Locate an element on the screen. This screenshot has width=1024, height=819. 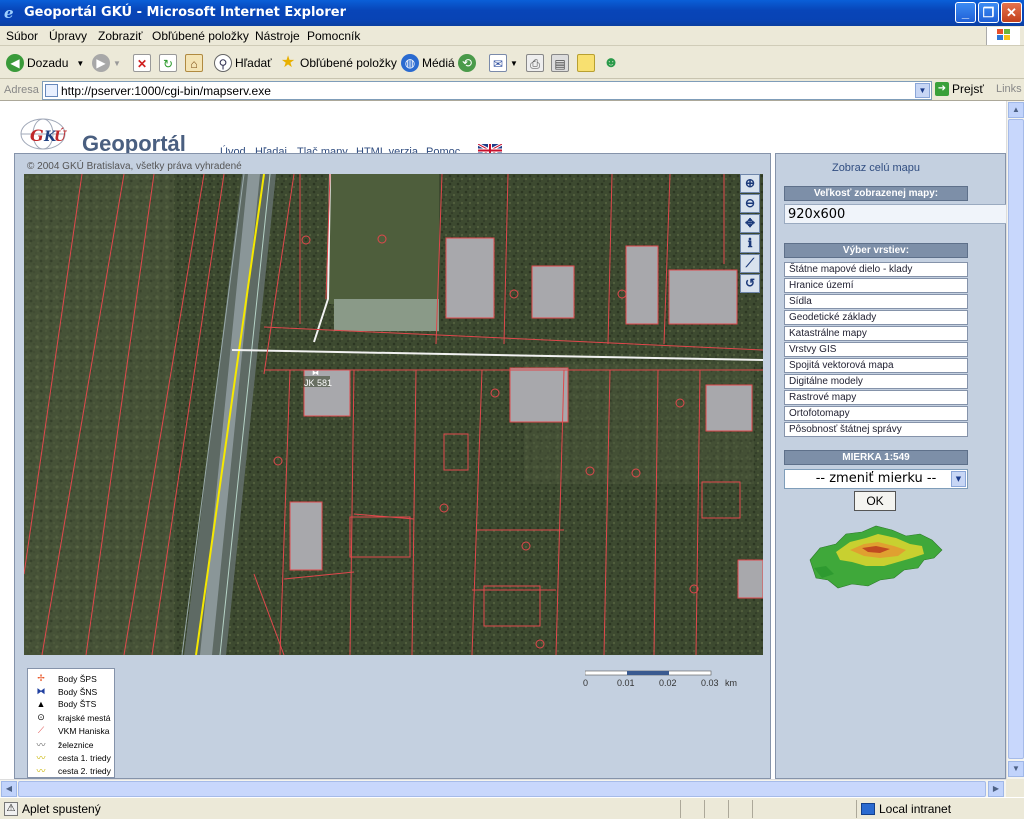
legend-item: ⊙ krajské mestá is located at coordinates (71, 717).